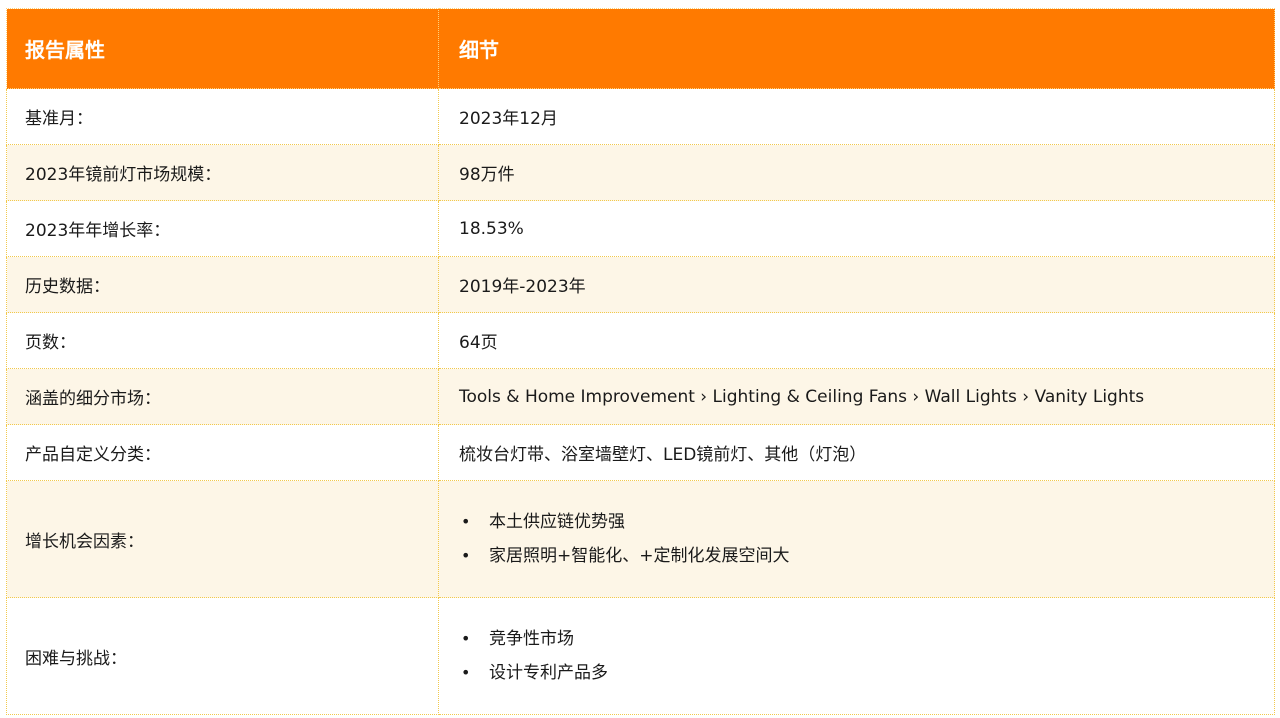 This screenshot has width=1280, height=718. Describe the element at coordinates (222, 116) in the screenshot. I see `row-label-base-month: 基准月：` at that location.